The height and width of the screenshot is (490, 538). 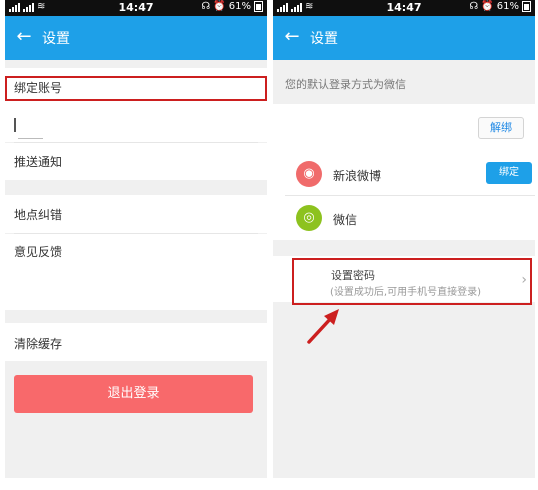 What do you see at coordinates (410, 195) in the screenshot?
I see `divider` at bounding box center [410, 195].